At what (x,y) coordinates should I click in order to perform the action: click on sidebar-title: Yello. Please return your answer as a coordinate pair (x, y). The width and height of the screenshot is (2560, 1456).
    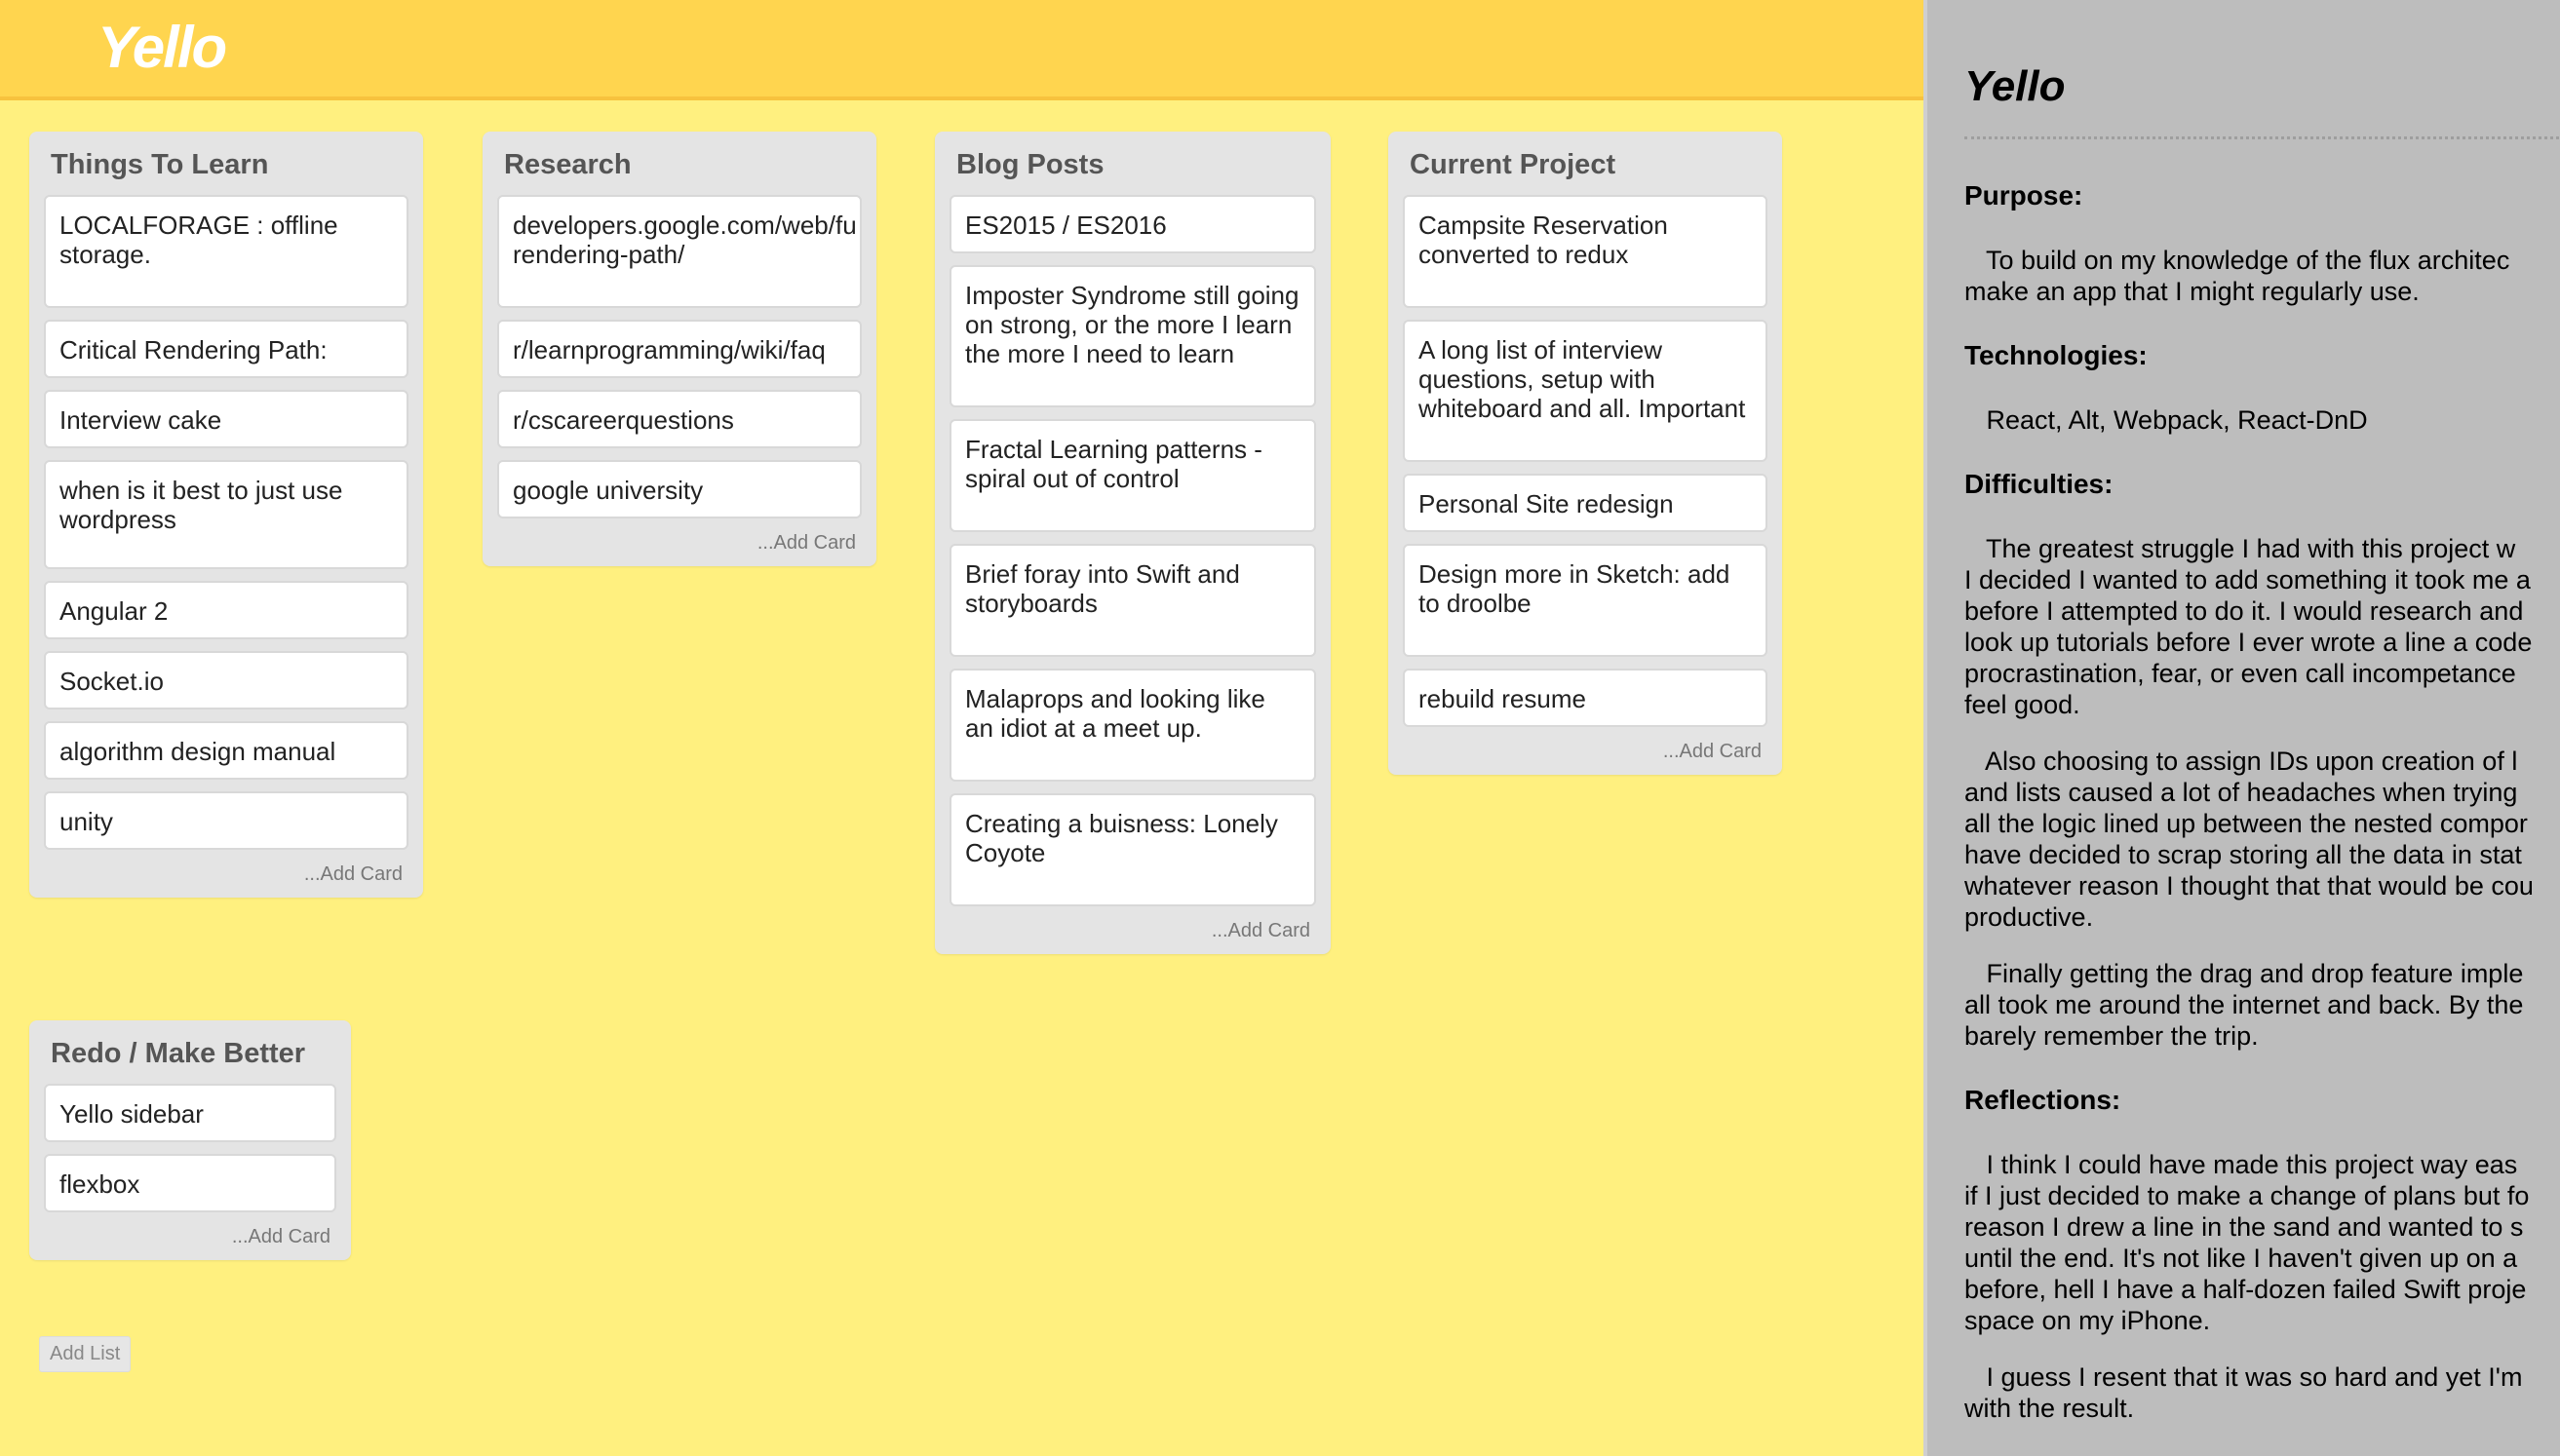
    Looking at the image, I should click on (2015, 86).